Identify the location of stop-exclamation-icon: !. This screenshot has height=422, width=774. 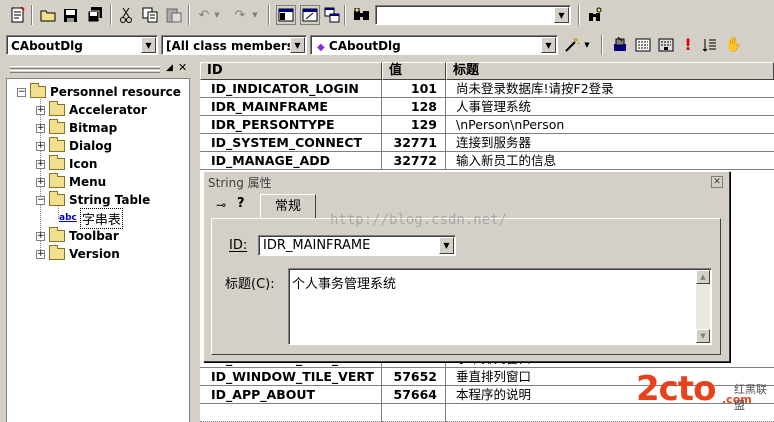
(688, 45).